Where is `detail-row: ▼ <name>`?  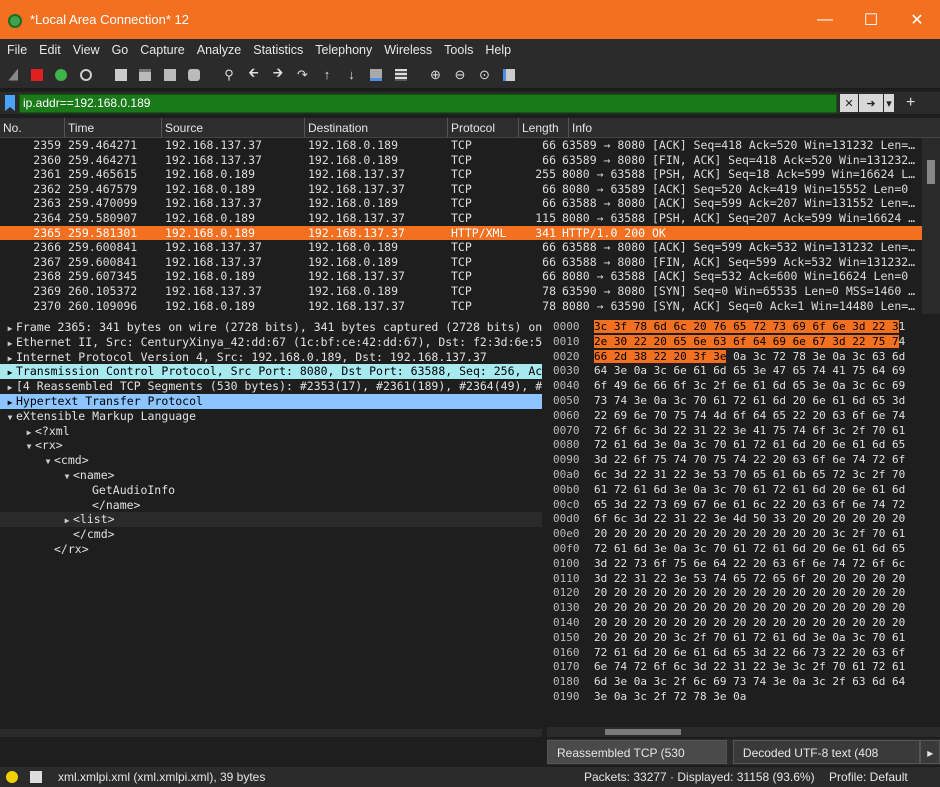 detail-row: ▼ <name> is located at coordinates (271, 475).